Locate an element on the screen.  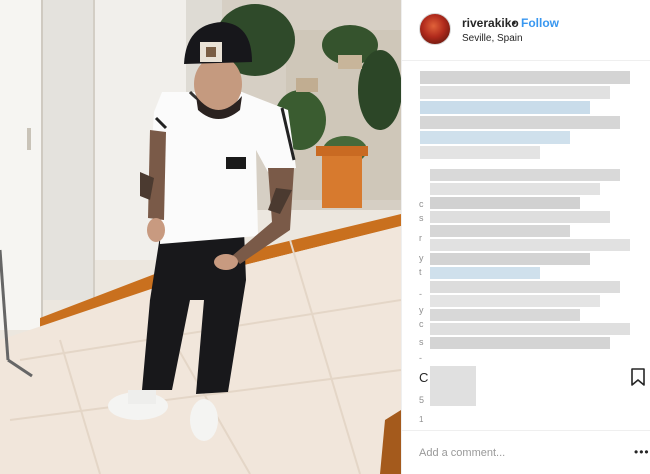
pixelated-action-icons is located at coordinates (453, 386).